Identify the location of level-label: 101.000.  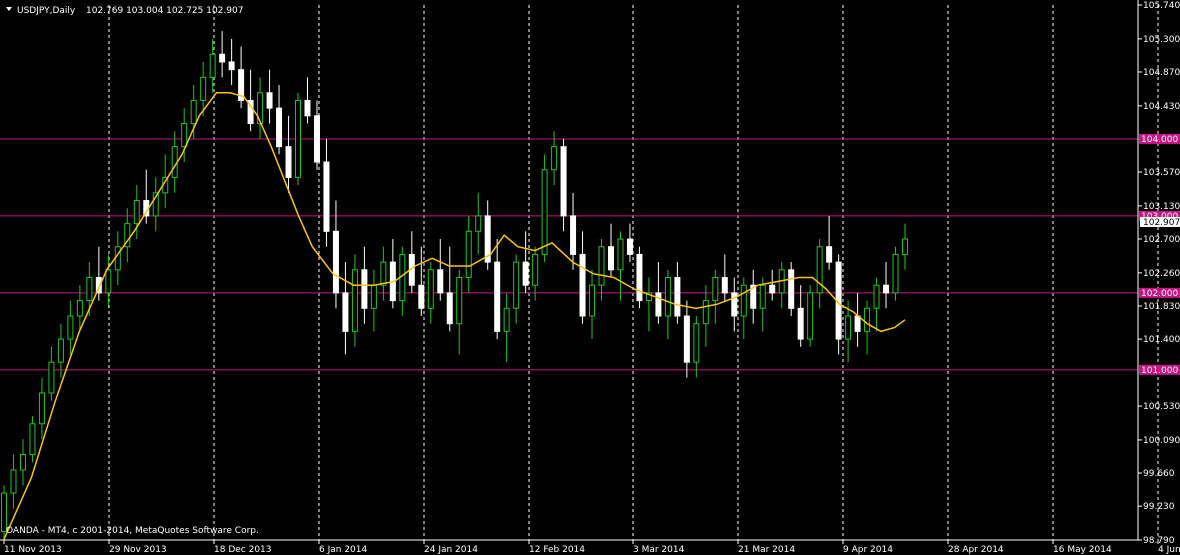
(1159, 371).